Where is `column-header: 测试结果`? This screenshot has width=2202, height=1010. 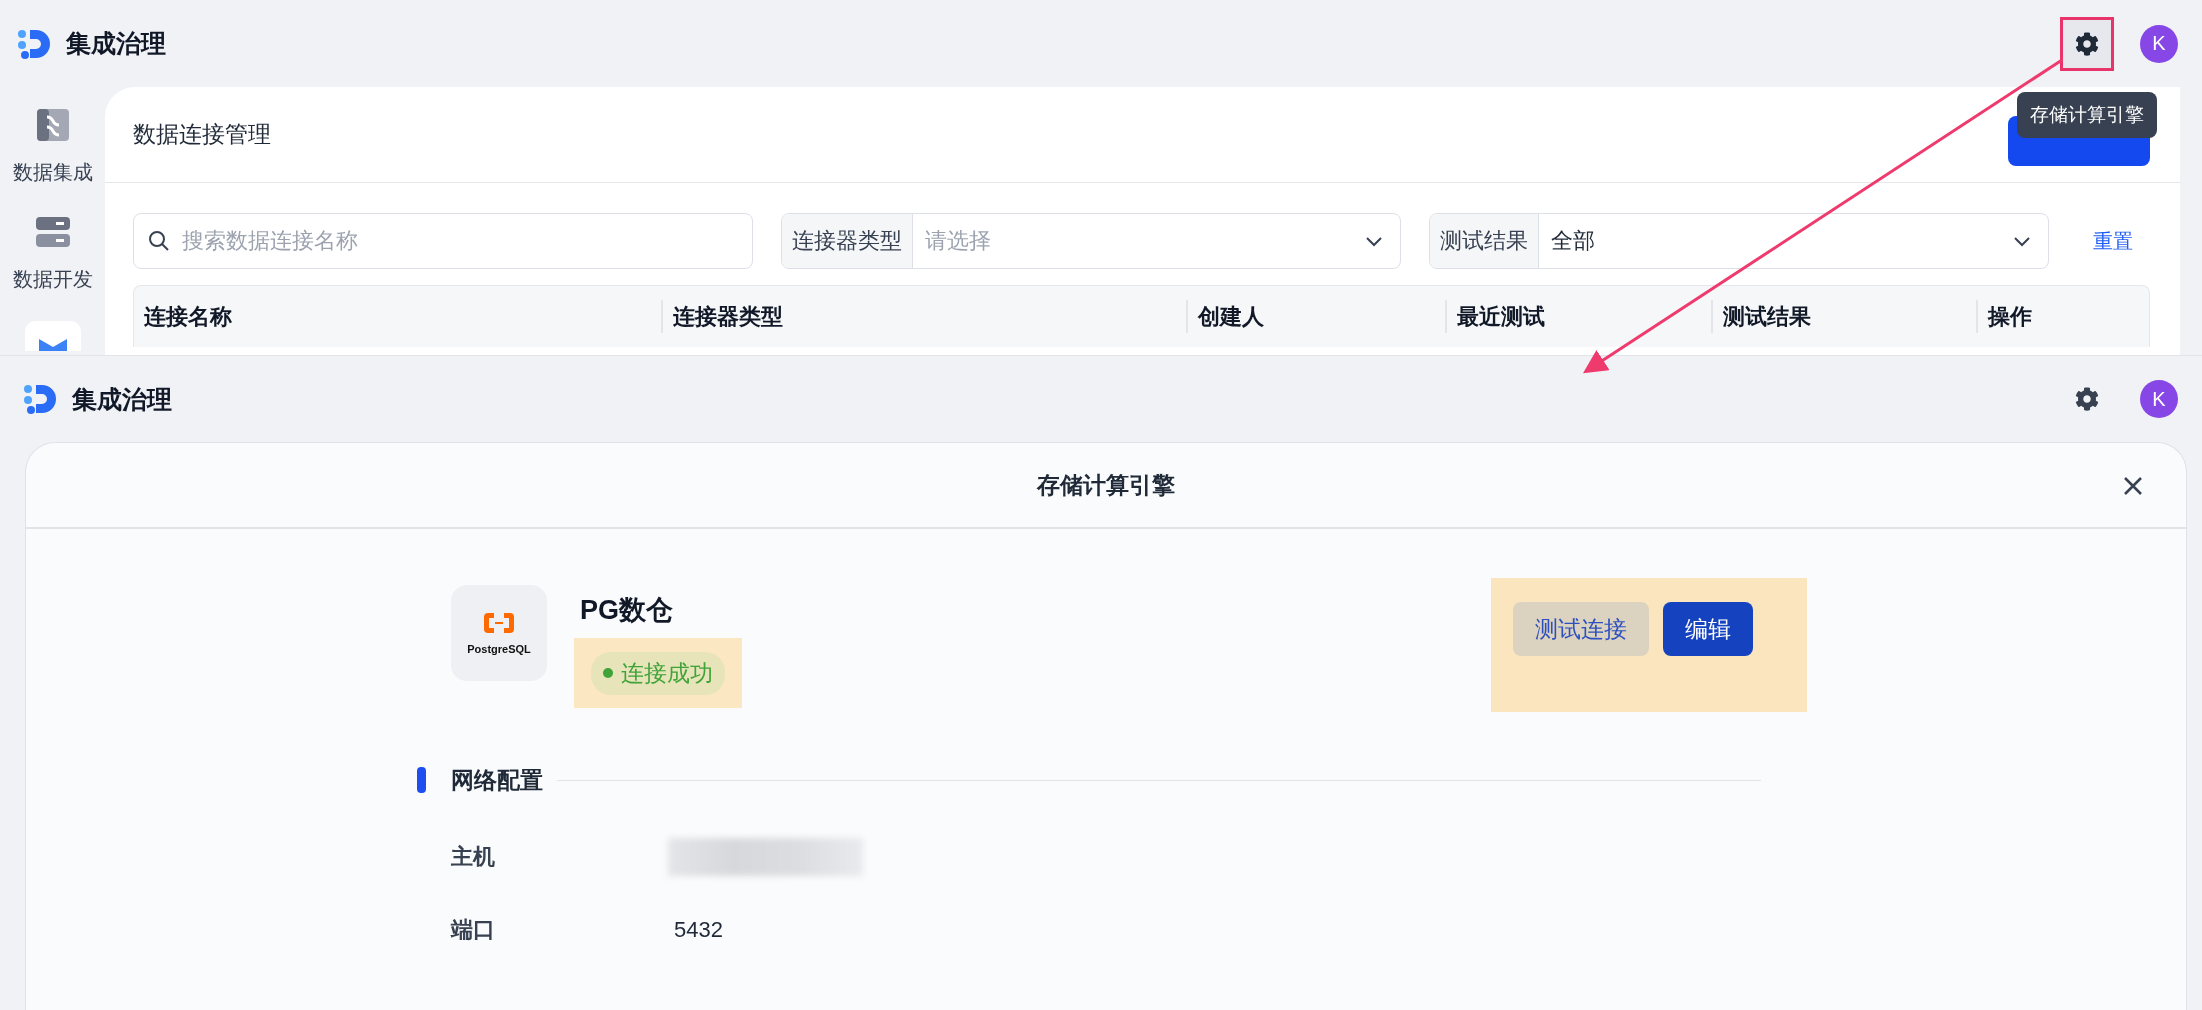
column-header: 测试结果 is located at coordinates (1843, 316).